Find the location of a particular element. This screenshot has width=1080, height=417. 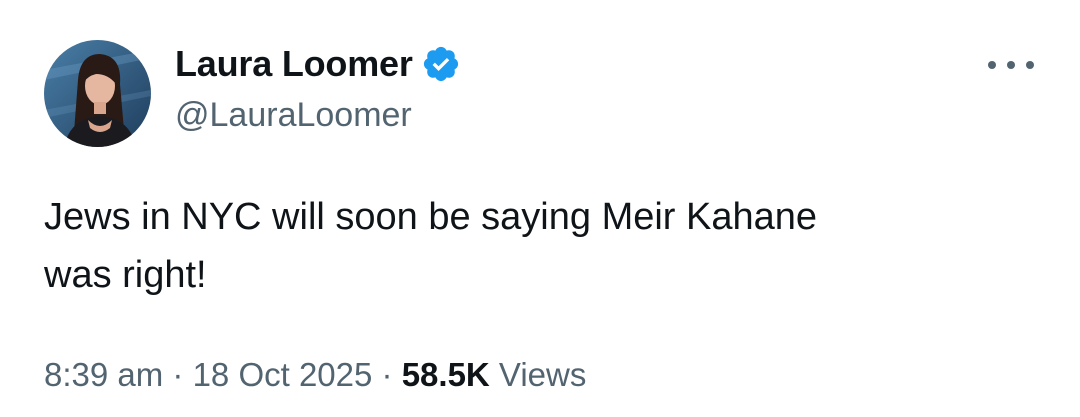

tweet-text-line: was right! is located at coordinates (125, 275).